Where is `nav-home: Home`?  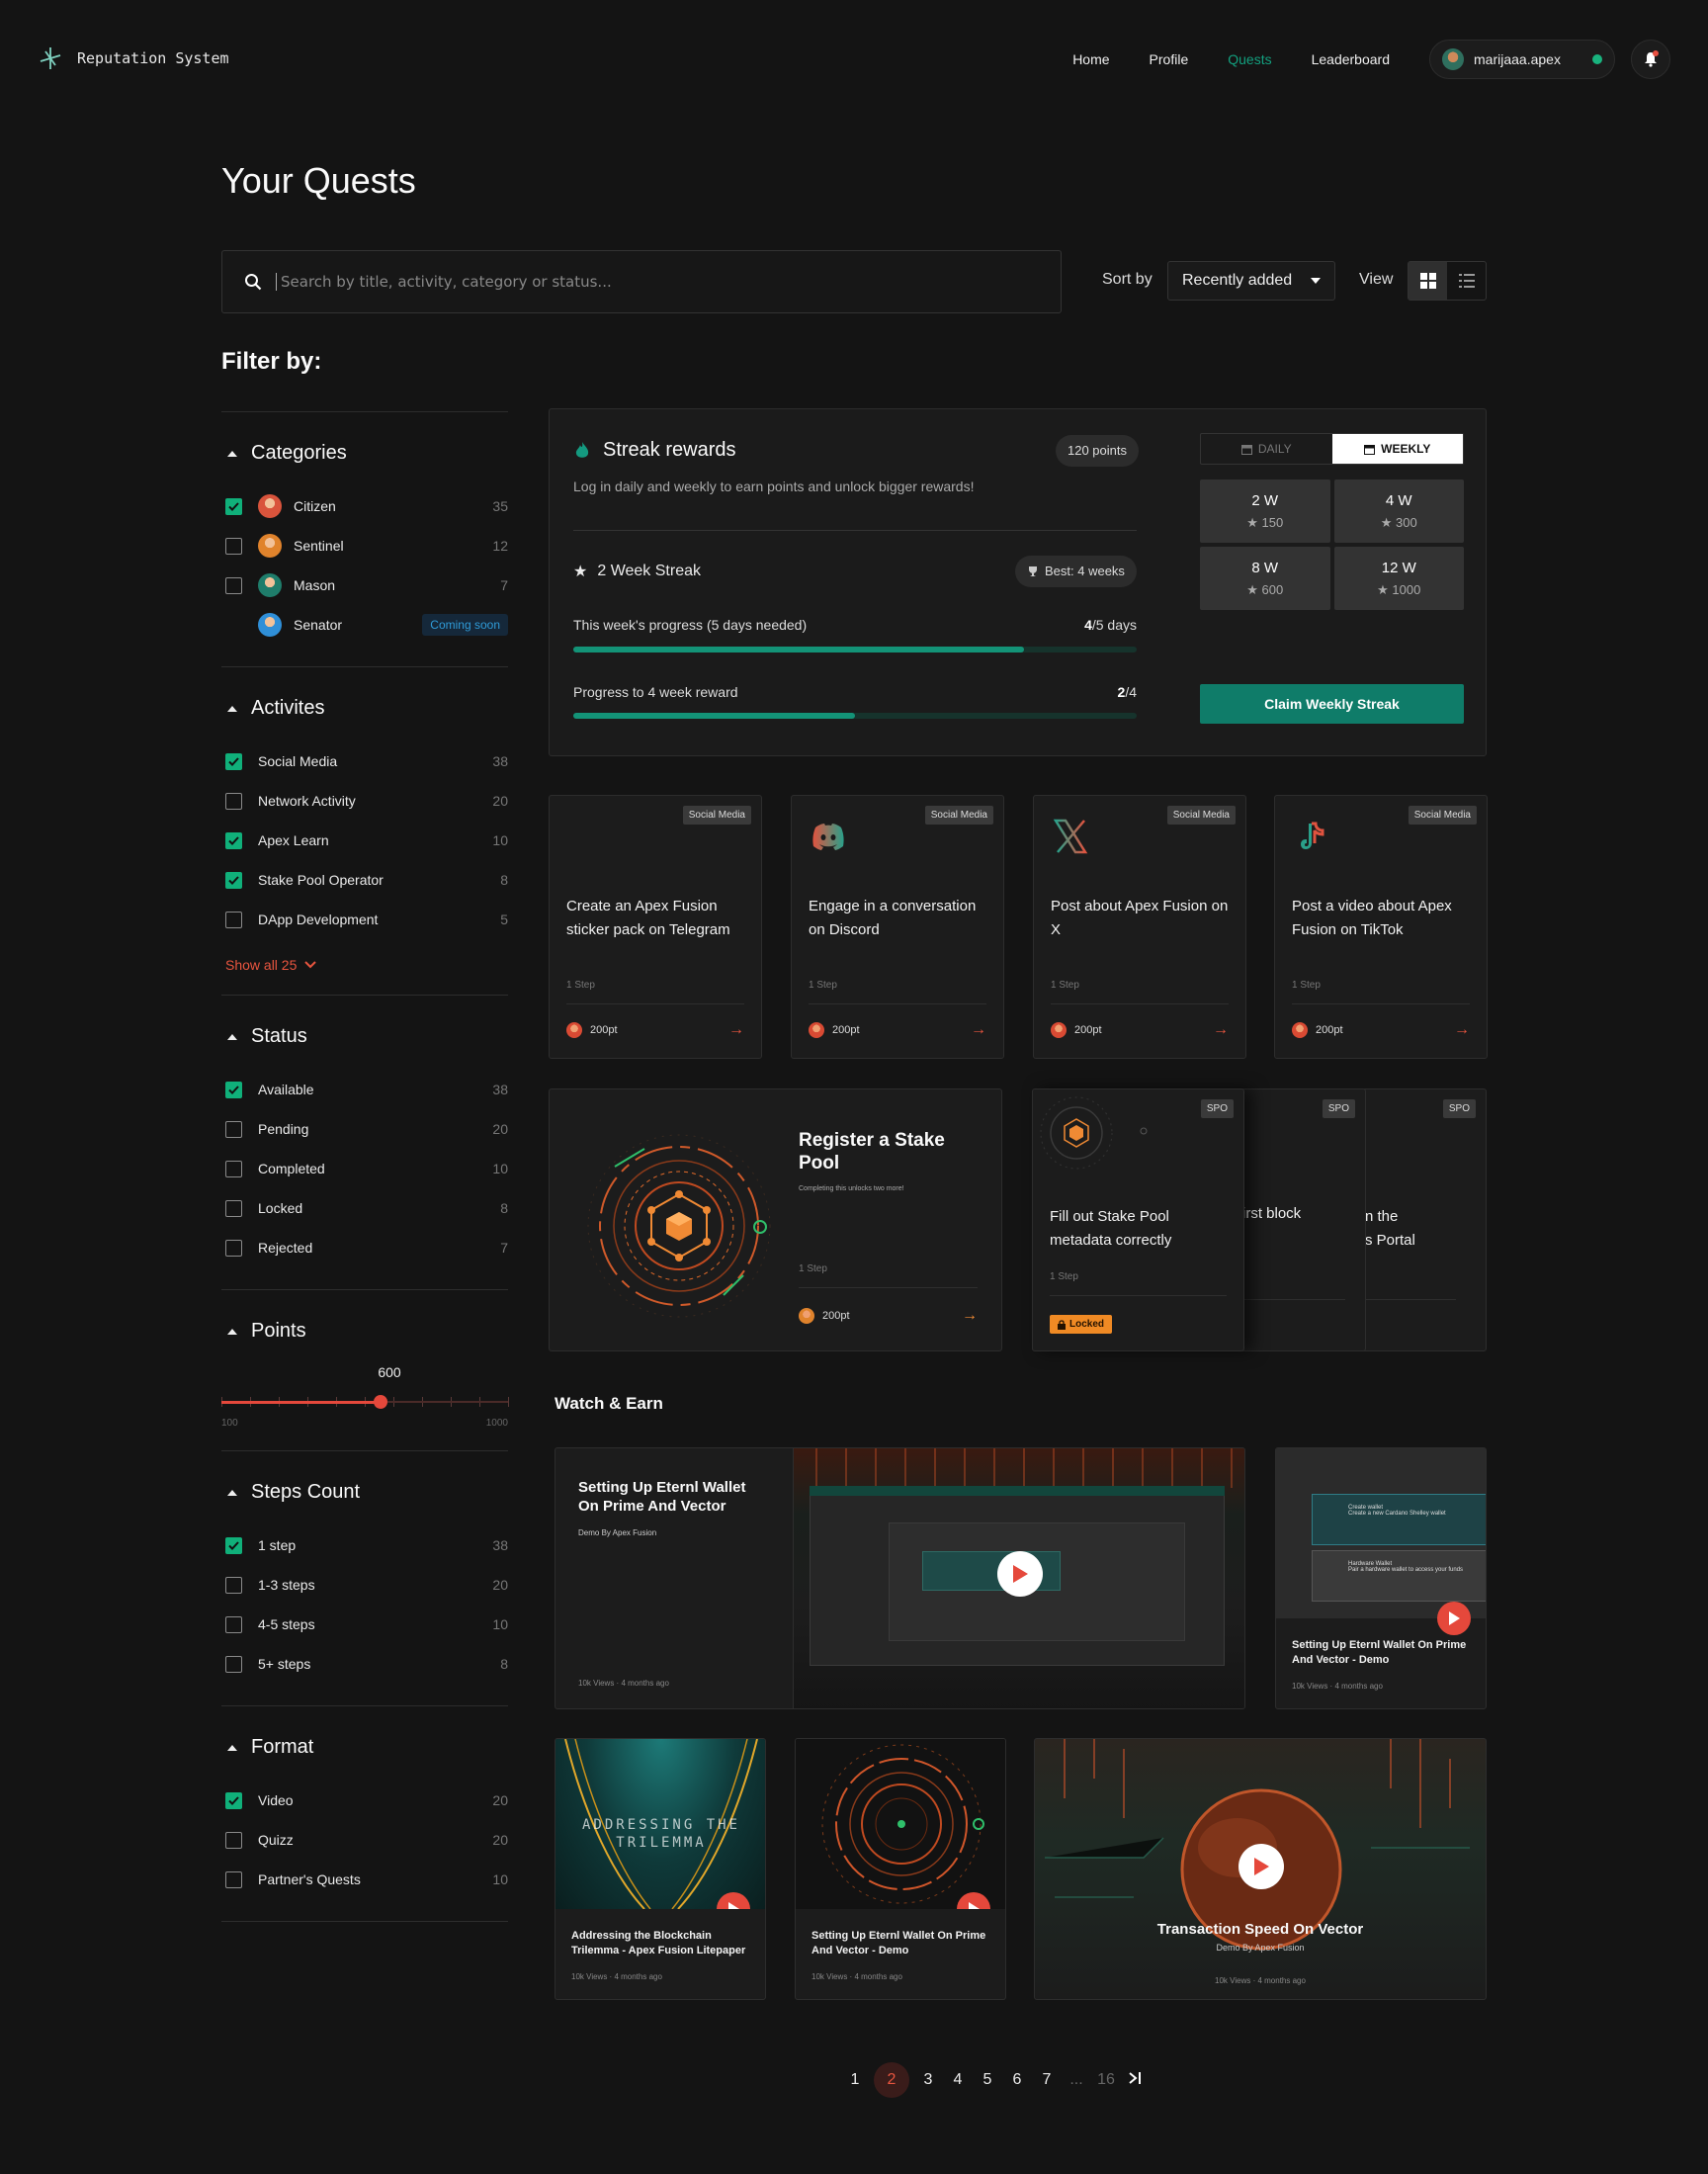
nav-home: Home is located at coordinates (1090, 59).